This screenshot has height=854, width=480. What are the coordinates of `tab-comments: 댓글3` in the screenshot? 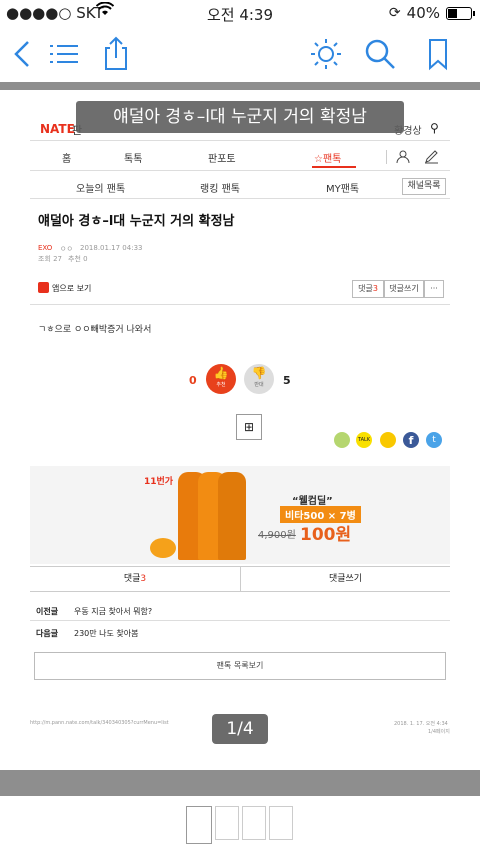 It's located at (135, 579).